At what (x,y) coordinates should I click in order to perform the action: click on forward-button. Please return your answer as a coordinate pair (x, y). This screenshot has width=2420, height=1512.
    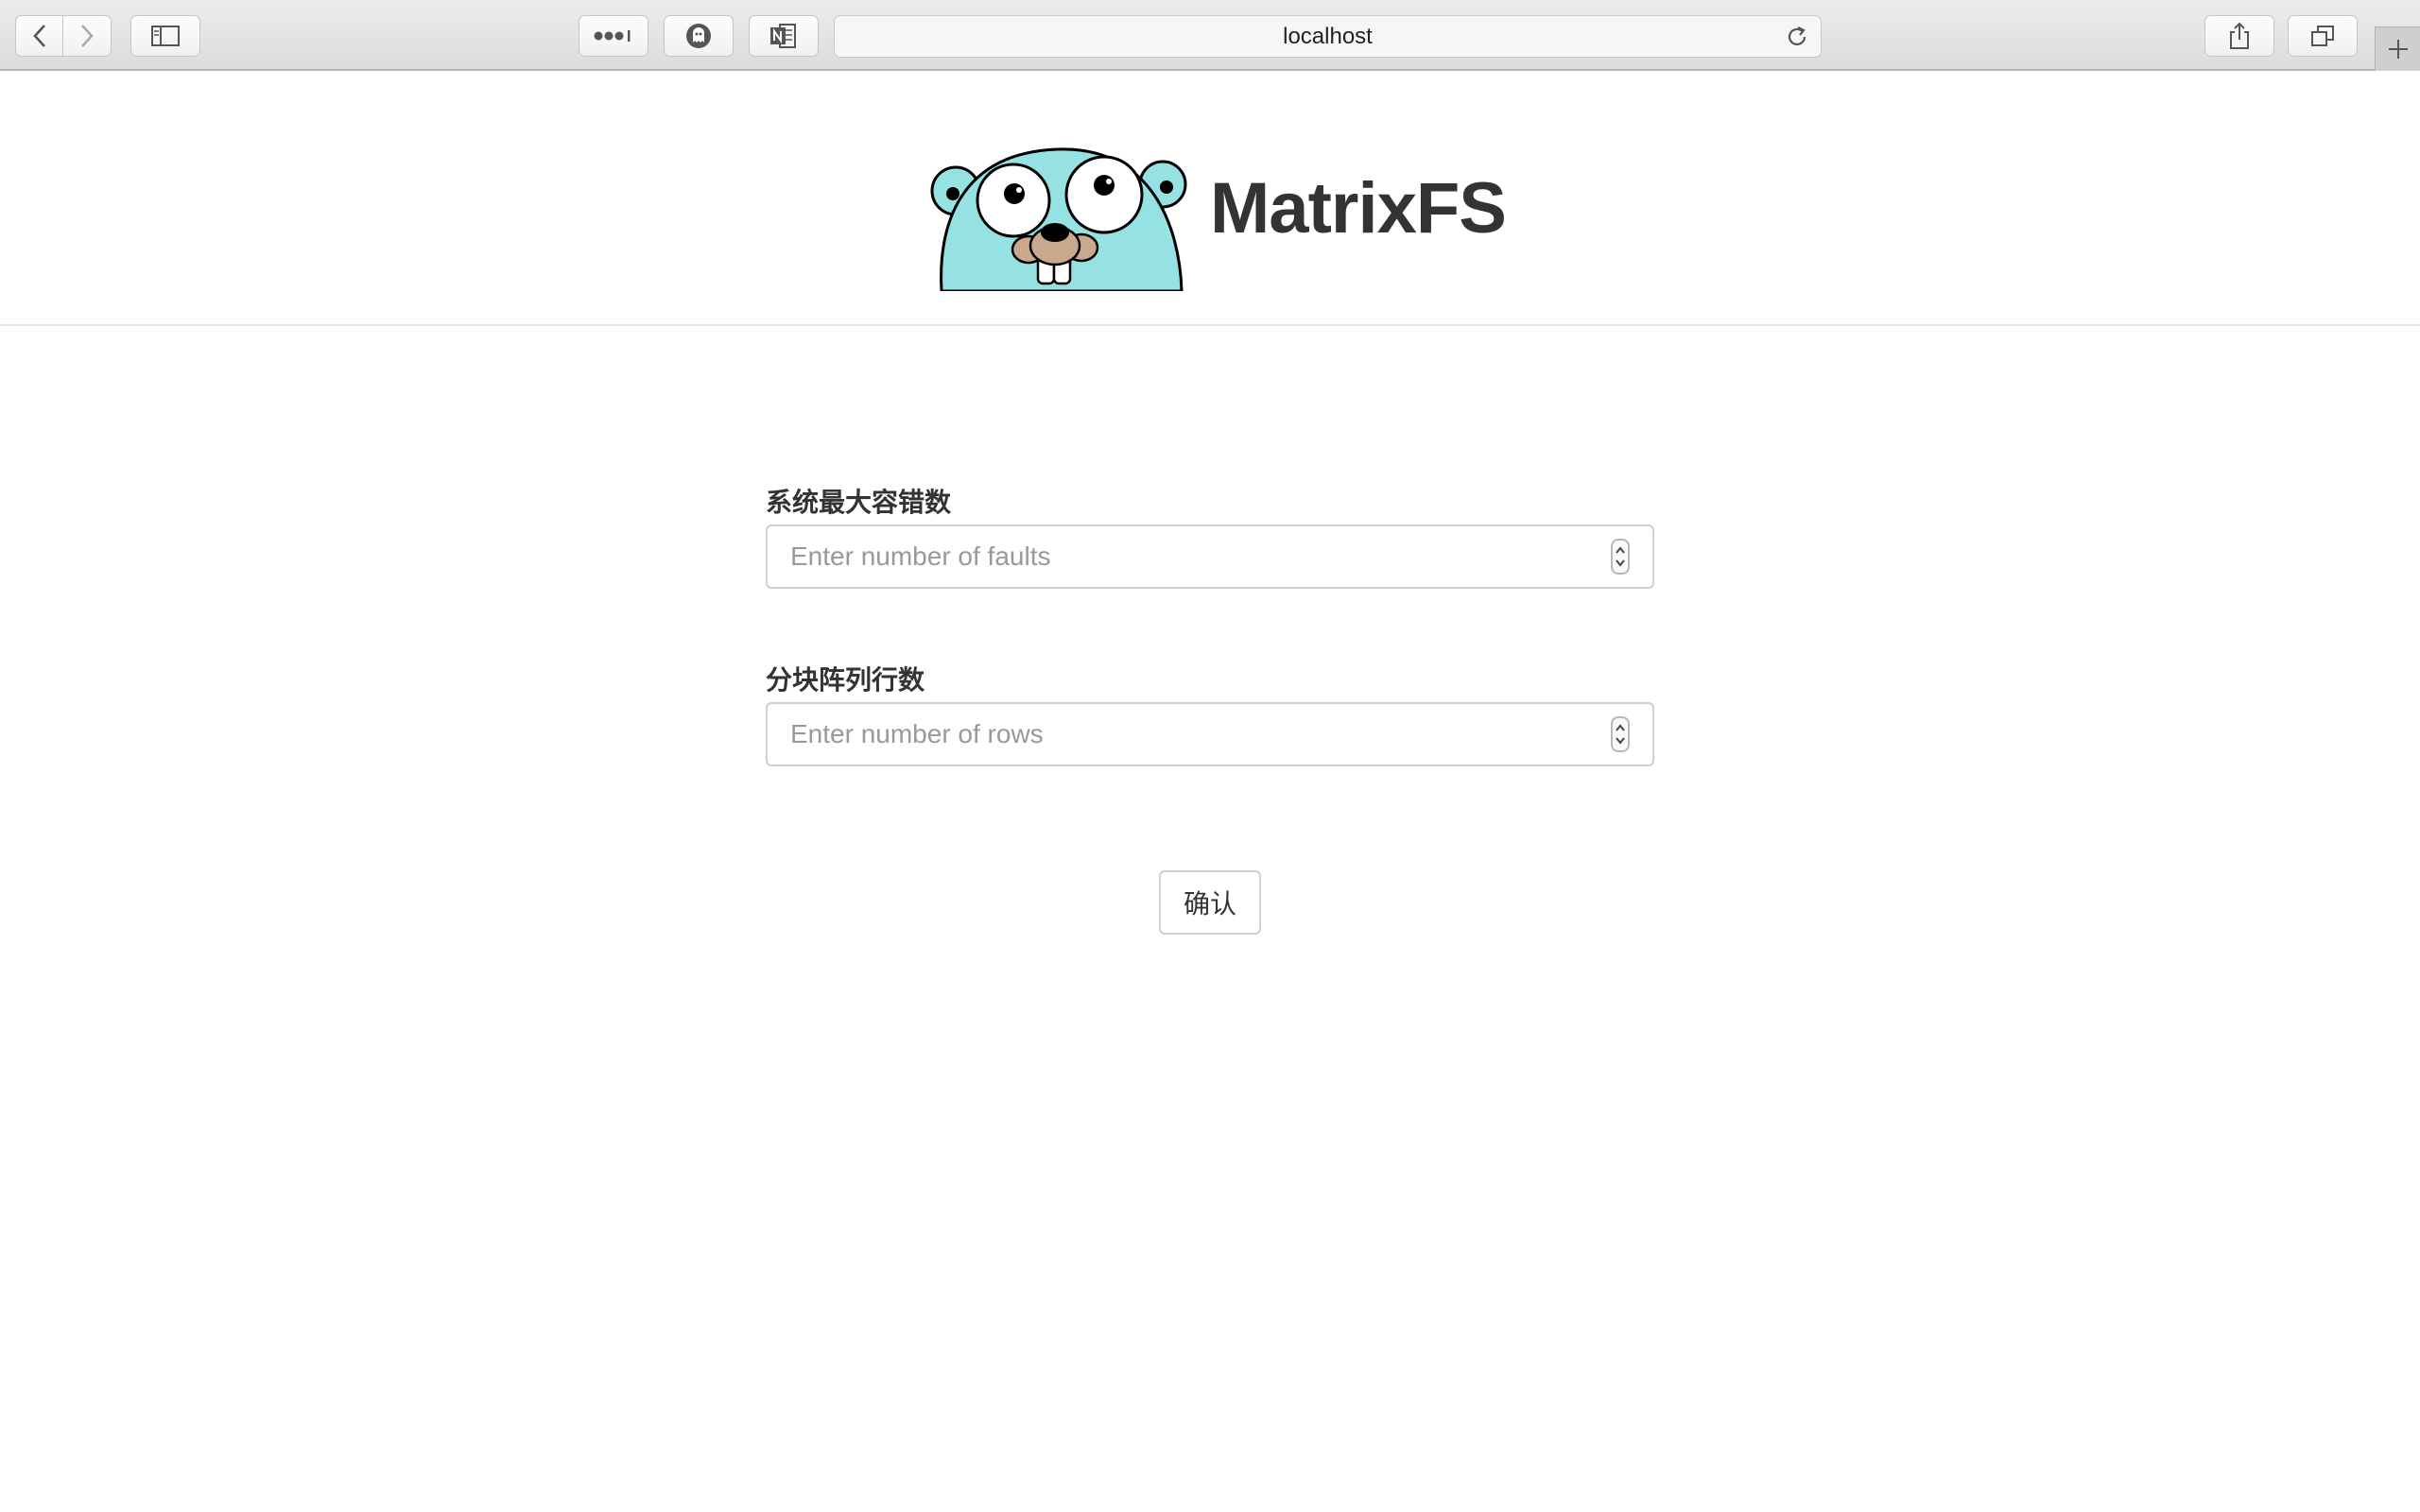
    Looking at the image, I should click on (87, 36).